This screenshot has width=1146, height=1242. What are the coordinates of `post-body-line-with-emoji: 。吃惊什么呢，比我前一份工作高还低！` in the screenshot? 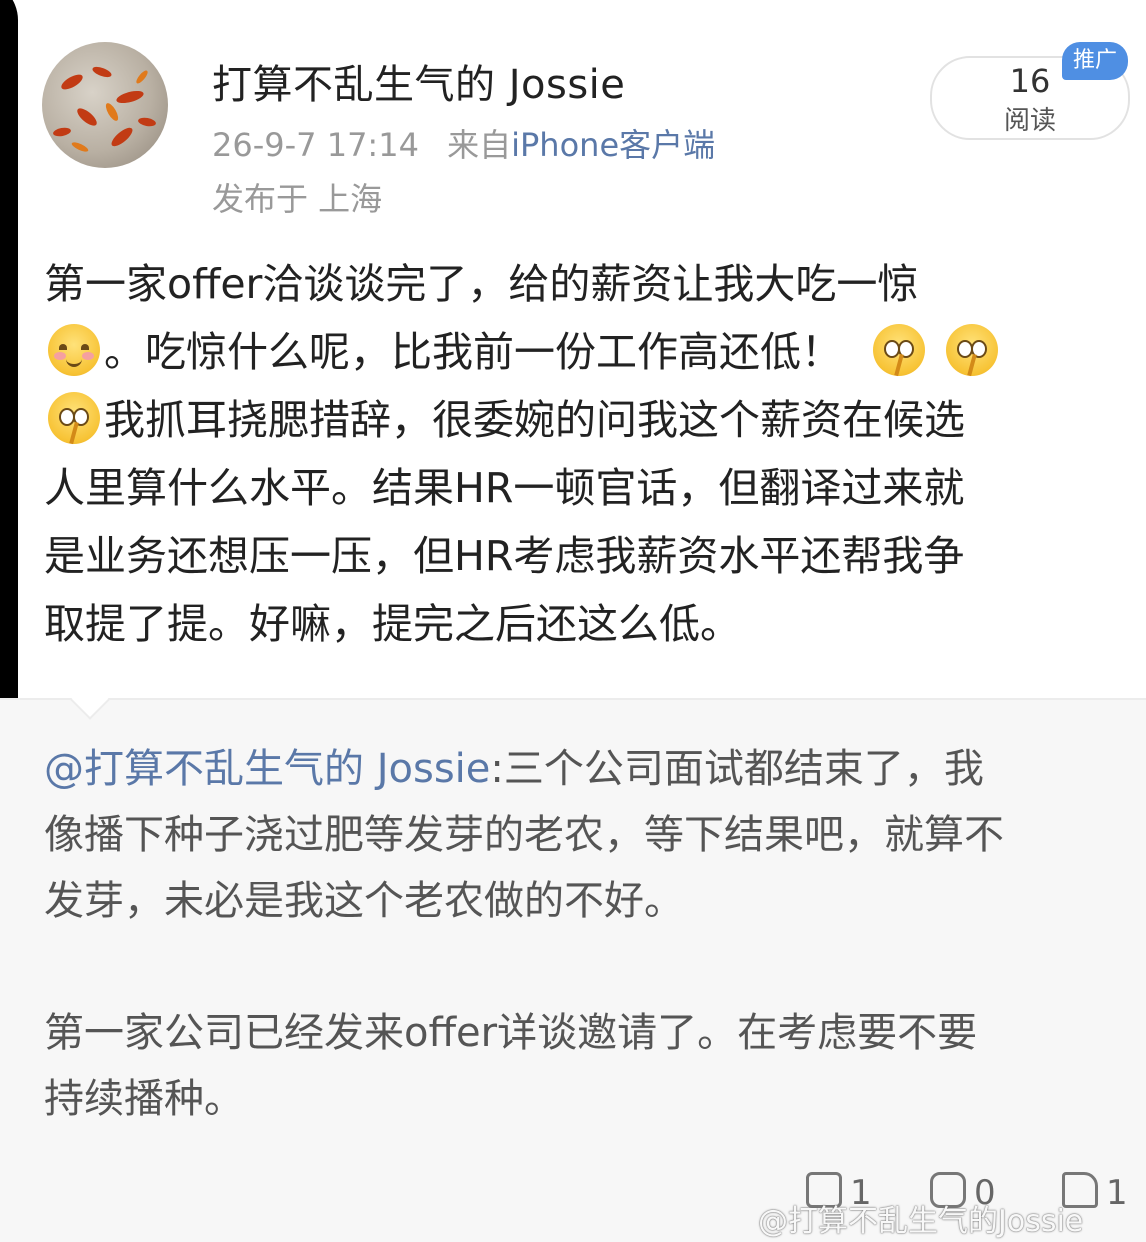 It's located at (584, 352).